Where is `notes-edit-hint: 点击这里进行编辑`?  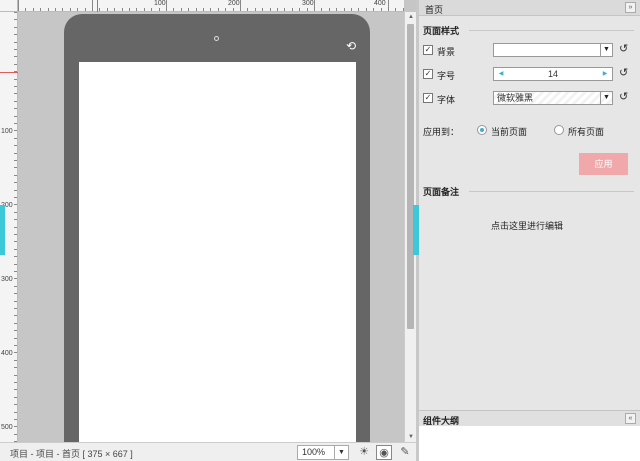
notes-edit-hint: 点击这里进行编辑 is located at coordinates (527, 225).